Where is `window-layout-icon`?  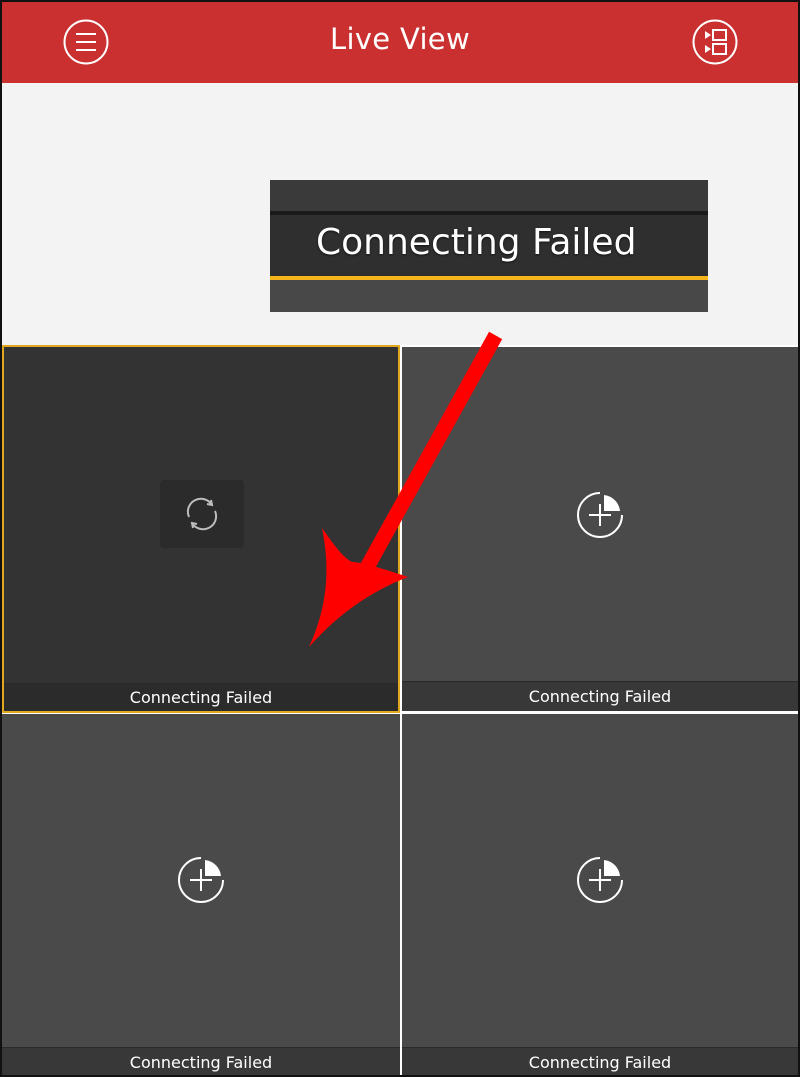
window-layout-icon is located at coordinates (715, 42).